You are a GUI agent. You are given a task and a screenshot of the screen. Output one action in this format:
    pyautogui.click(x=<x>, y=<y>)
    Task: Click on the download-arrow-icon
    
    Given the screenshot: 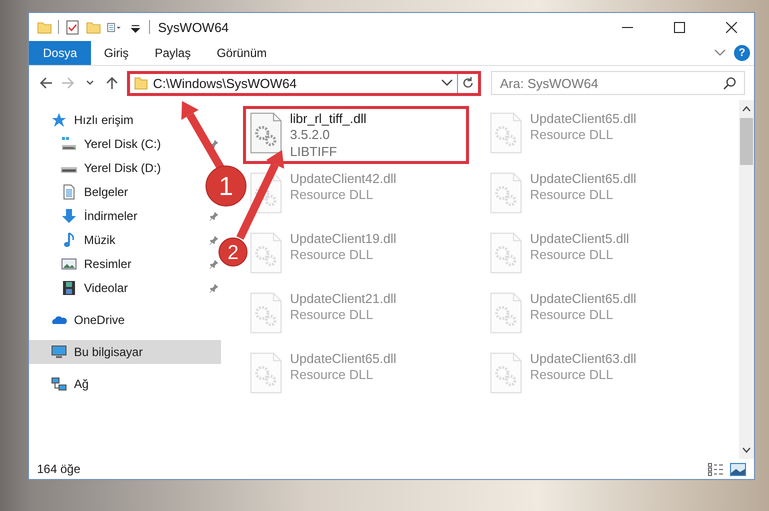 What is the action you would take?
    pyautogui.click(x=69, y=216)
    